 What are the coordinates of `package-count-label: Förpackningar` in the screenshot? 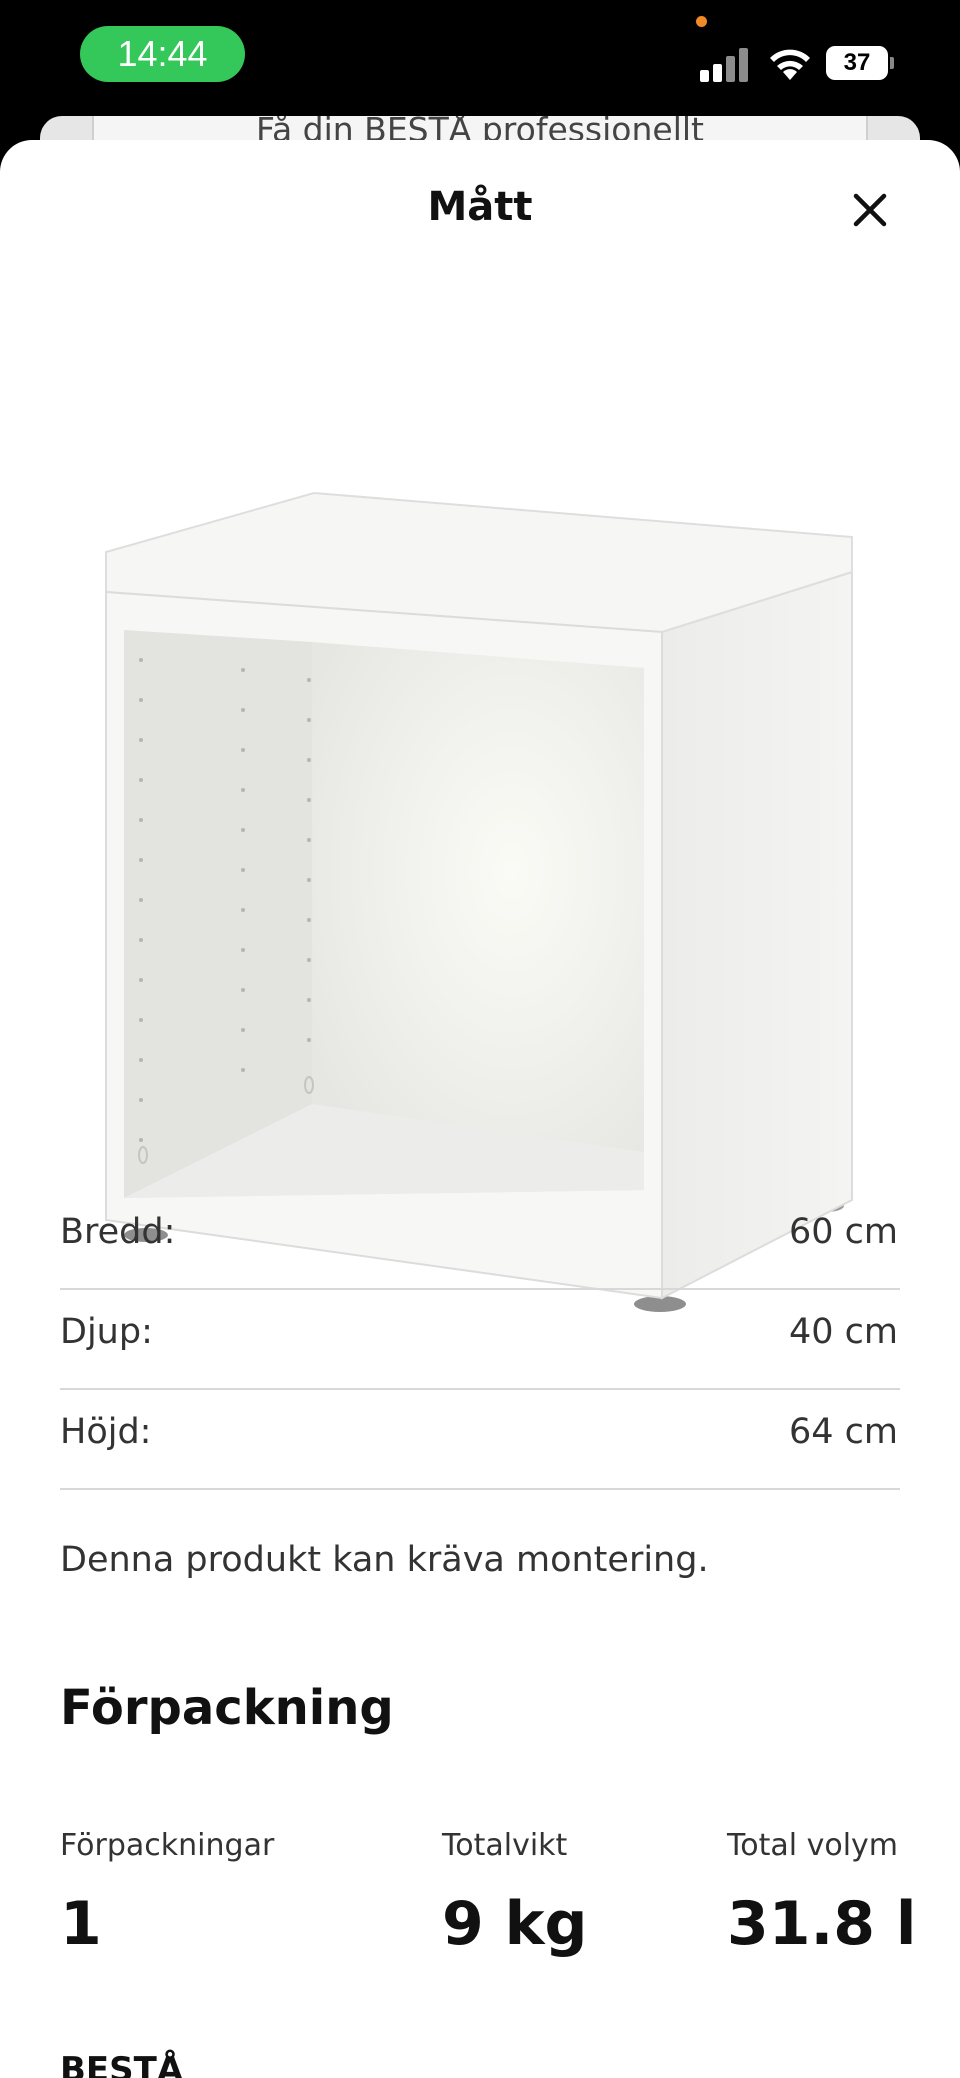 It's located at (167, 1845).